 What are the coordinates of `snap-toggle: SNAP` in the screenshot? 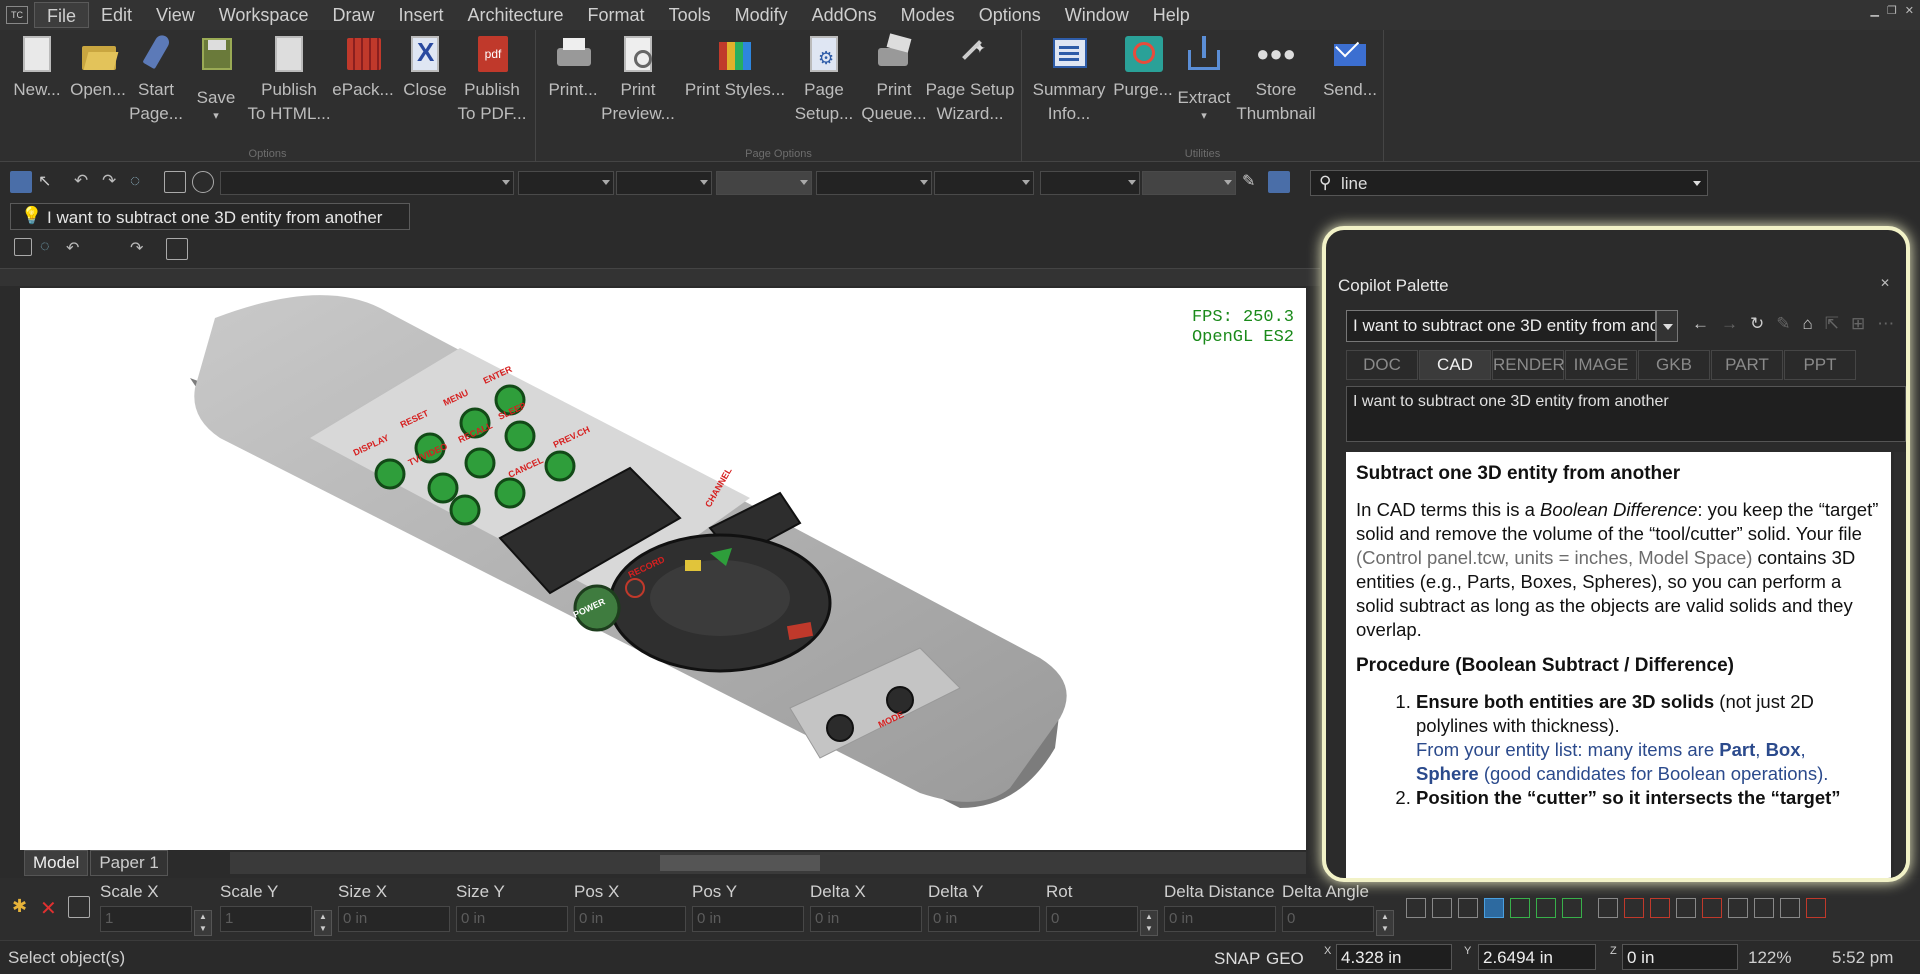 It's located at (1237, 959).